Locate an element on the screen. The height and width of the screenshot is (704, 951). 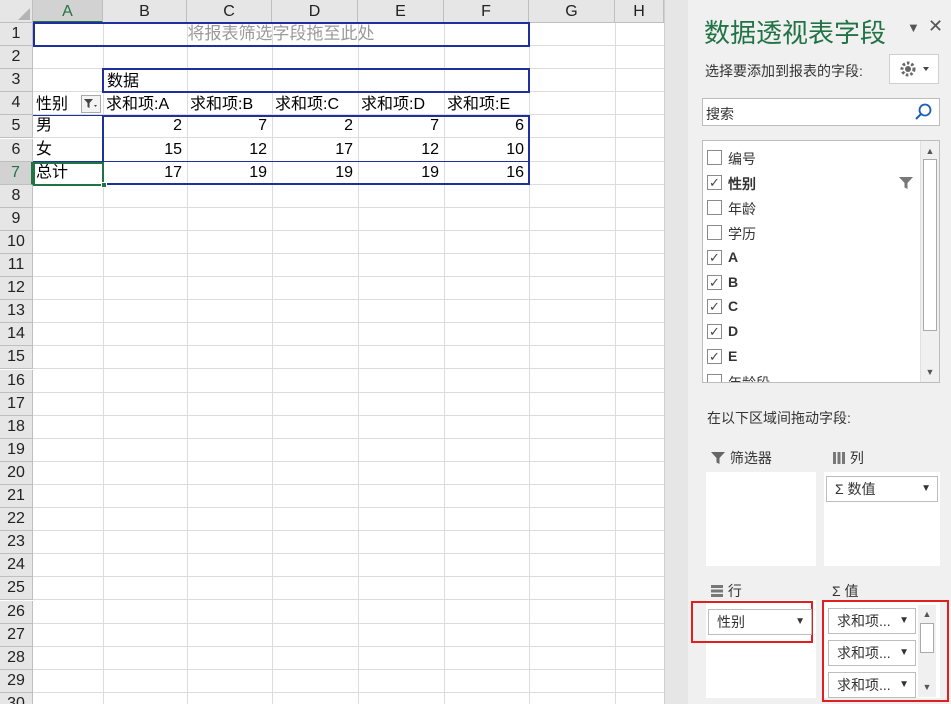
column-header-d: D is located at coordinates (315, 11).